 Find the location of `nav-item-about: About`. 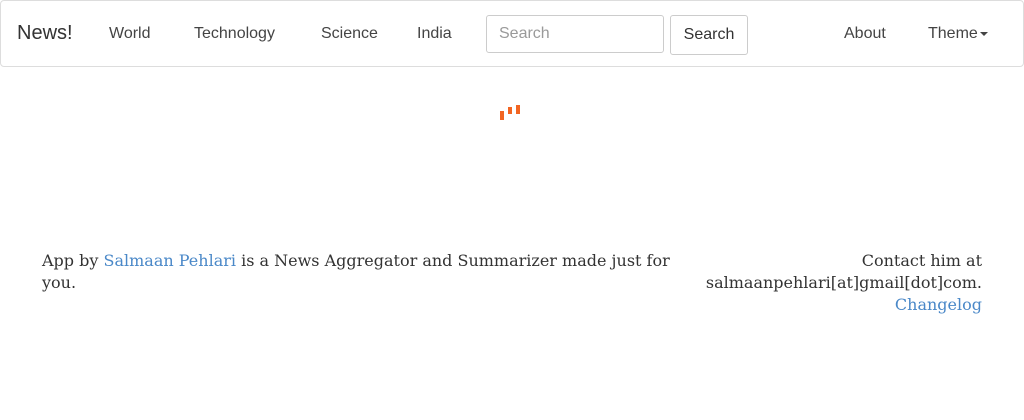

nav-item-about: About is located at coordinates (865, 34).